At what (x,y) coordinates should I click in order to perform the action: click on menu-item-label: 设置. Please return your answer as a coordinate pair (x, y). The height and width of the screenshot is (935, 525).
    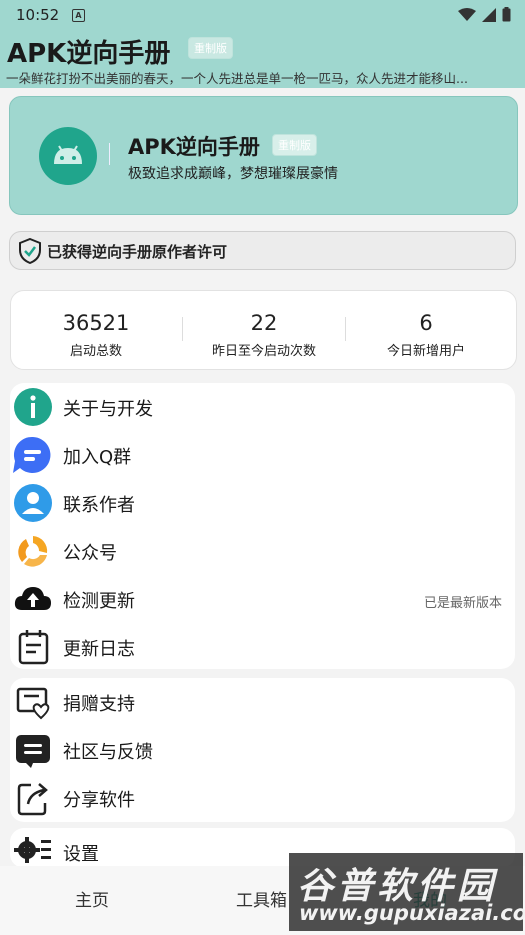
    Looking at the image, I should click on (81, 854).